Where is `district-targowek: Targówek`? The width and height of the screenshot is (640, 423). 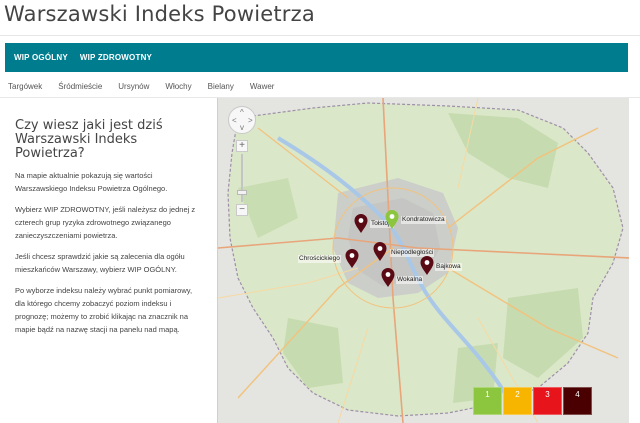
district-targowek: Targówek is located at coordinates (25, 87).